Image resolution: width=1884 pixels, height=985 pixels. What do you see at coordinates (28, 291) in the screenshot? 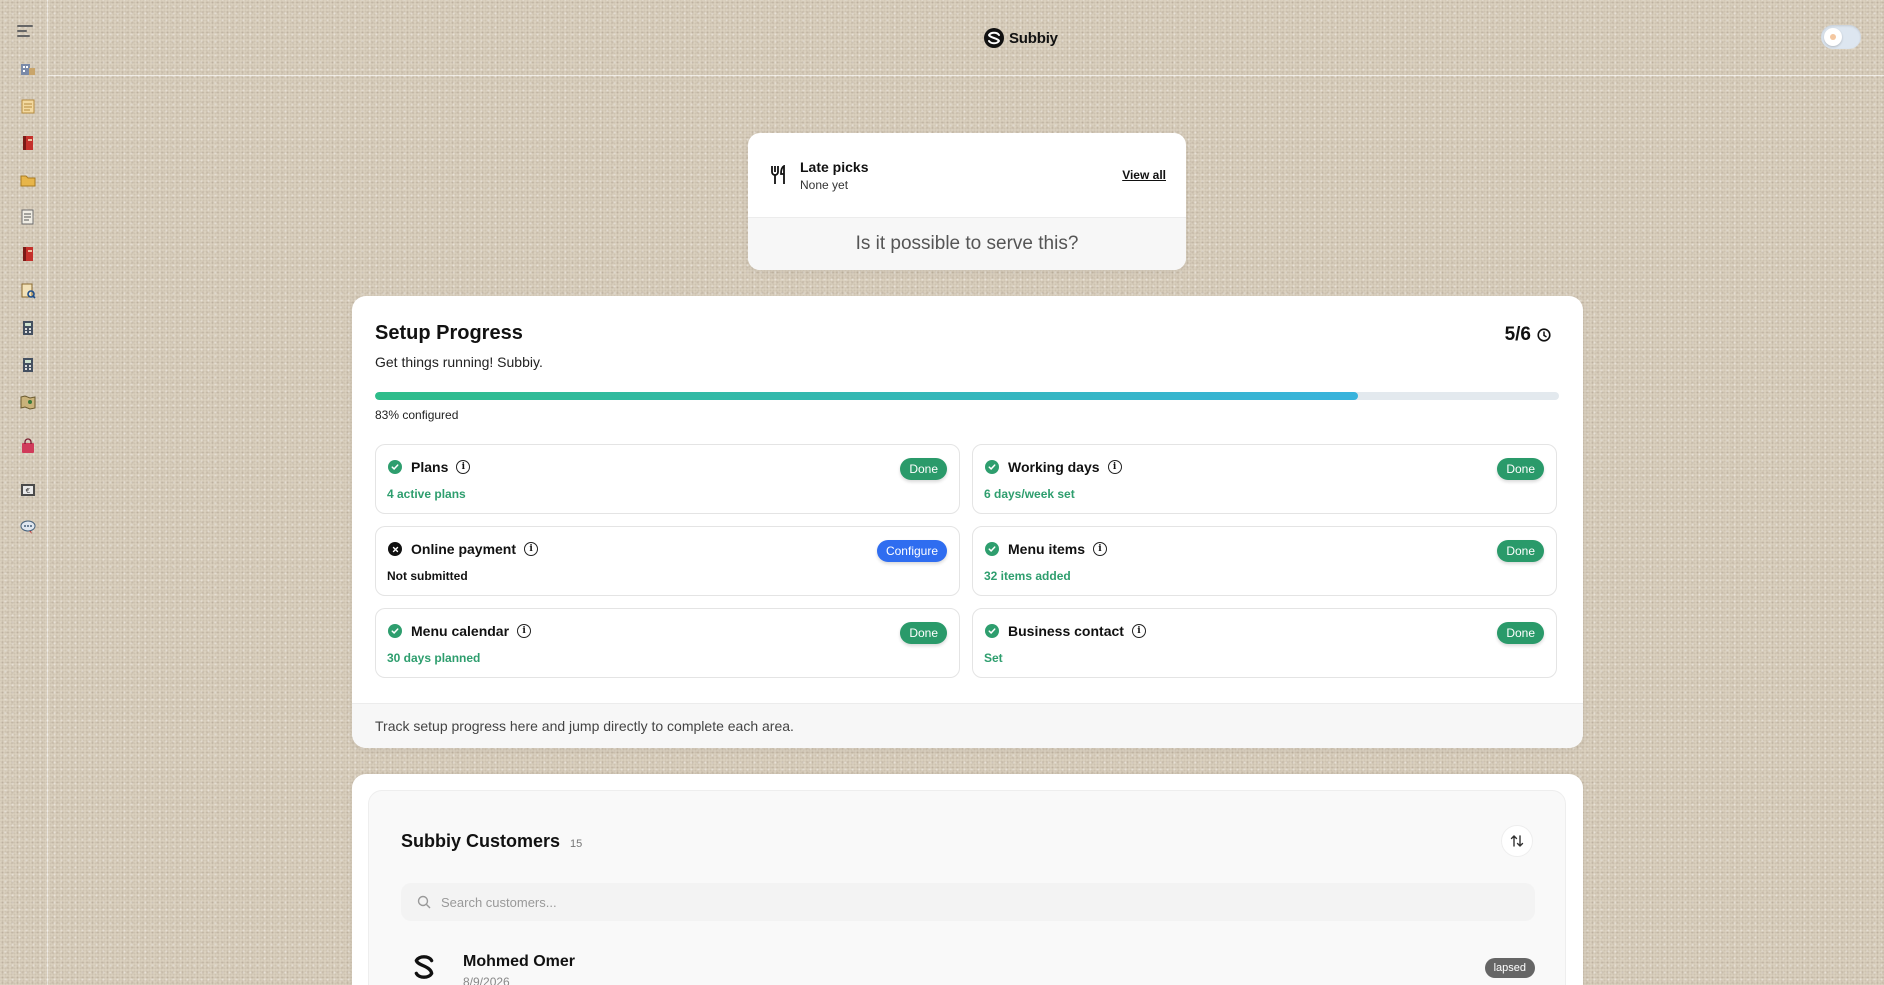
I see `search-document-icon` at bounding box center [28, 291].